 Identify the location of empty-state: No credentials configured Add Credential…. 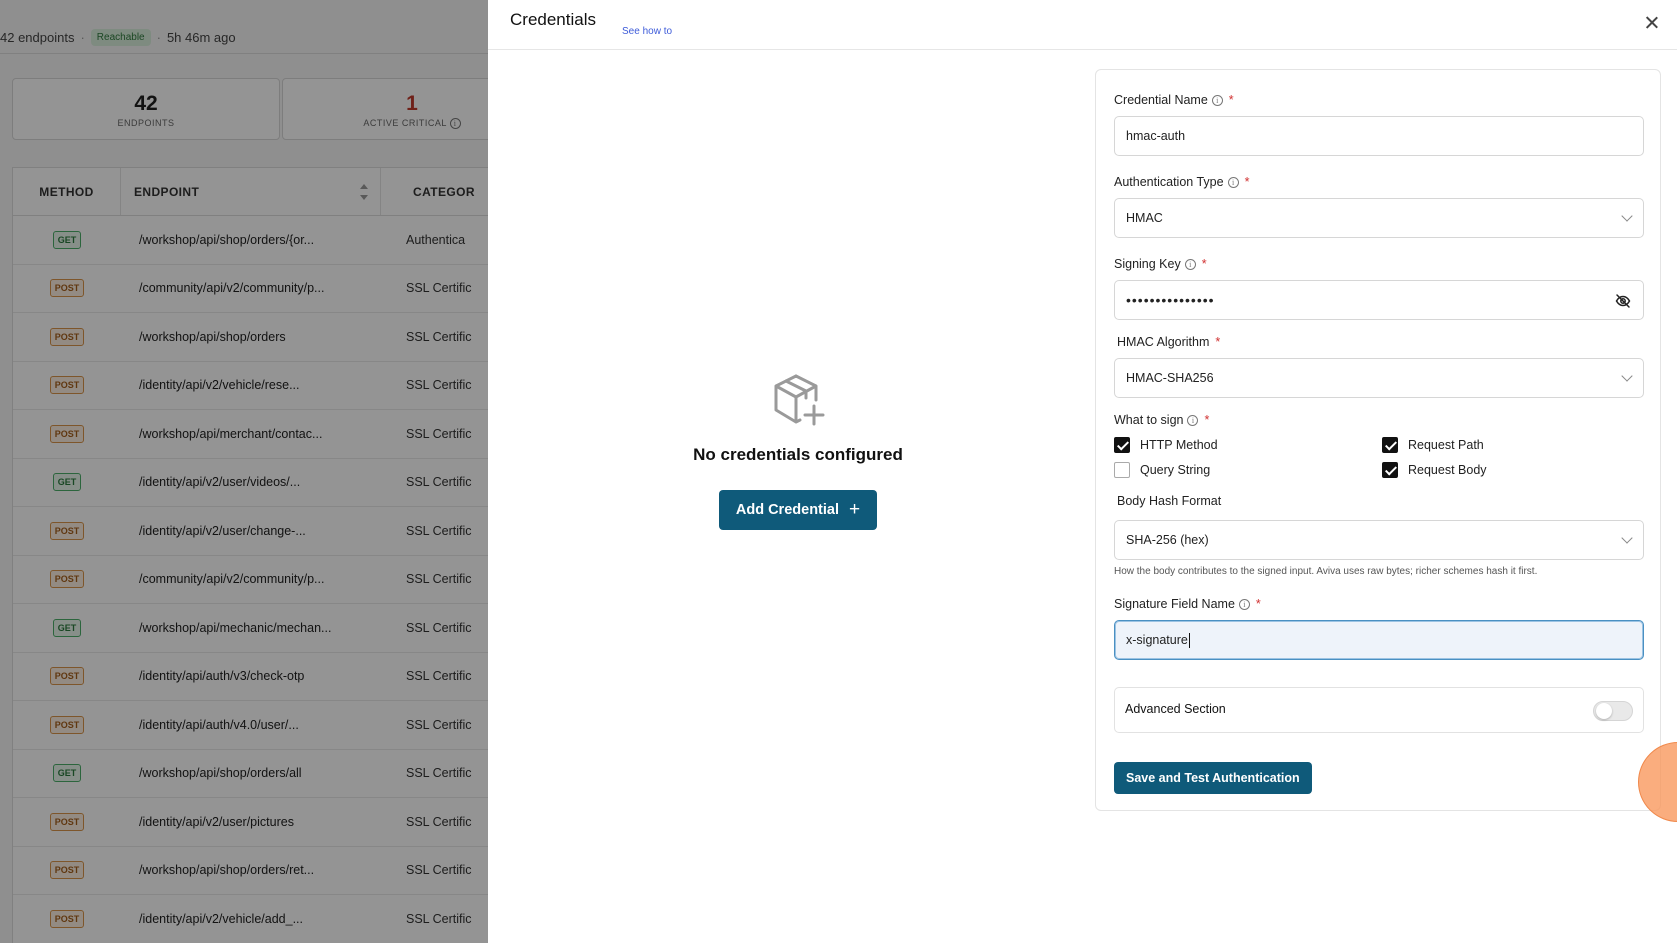
(798, 450).